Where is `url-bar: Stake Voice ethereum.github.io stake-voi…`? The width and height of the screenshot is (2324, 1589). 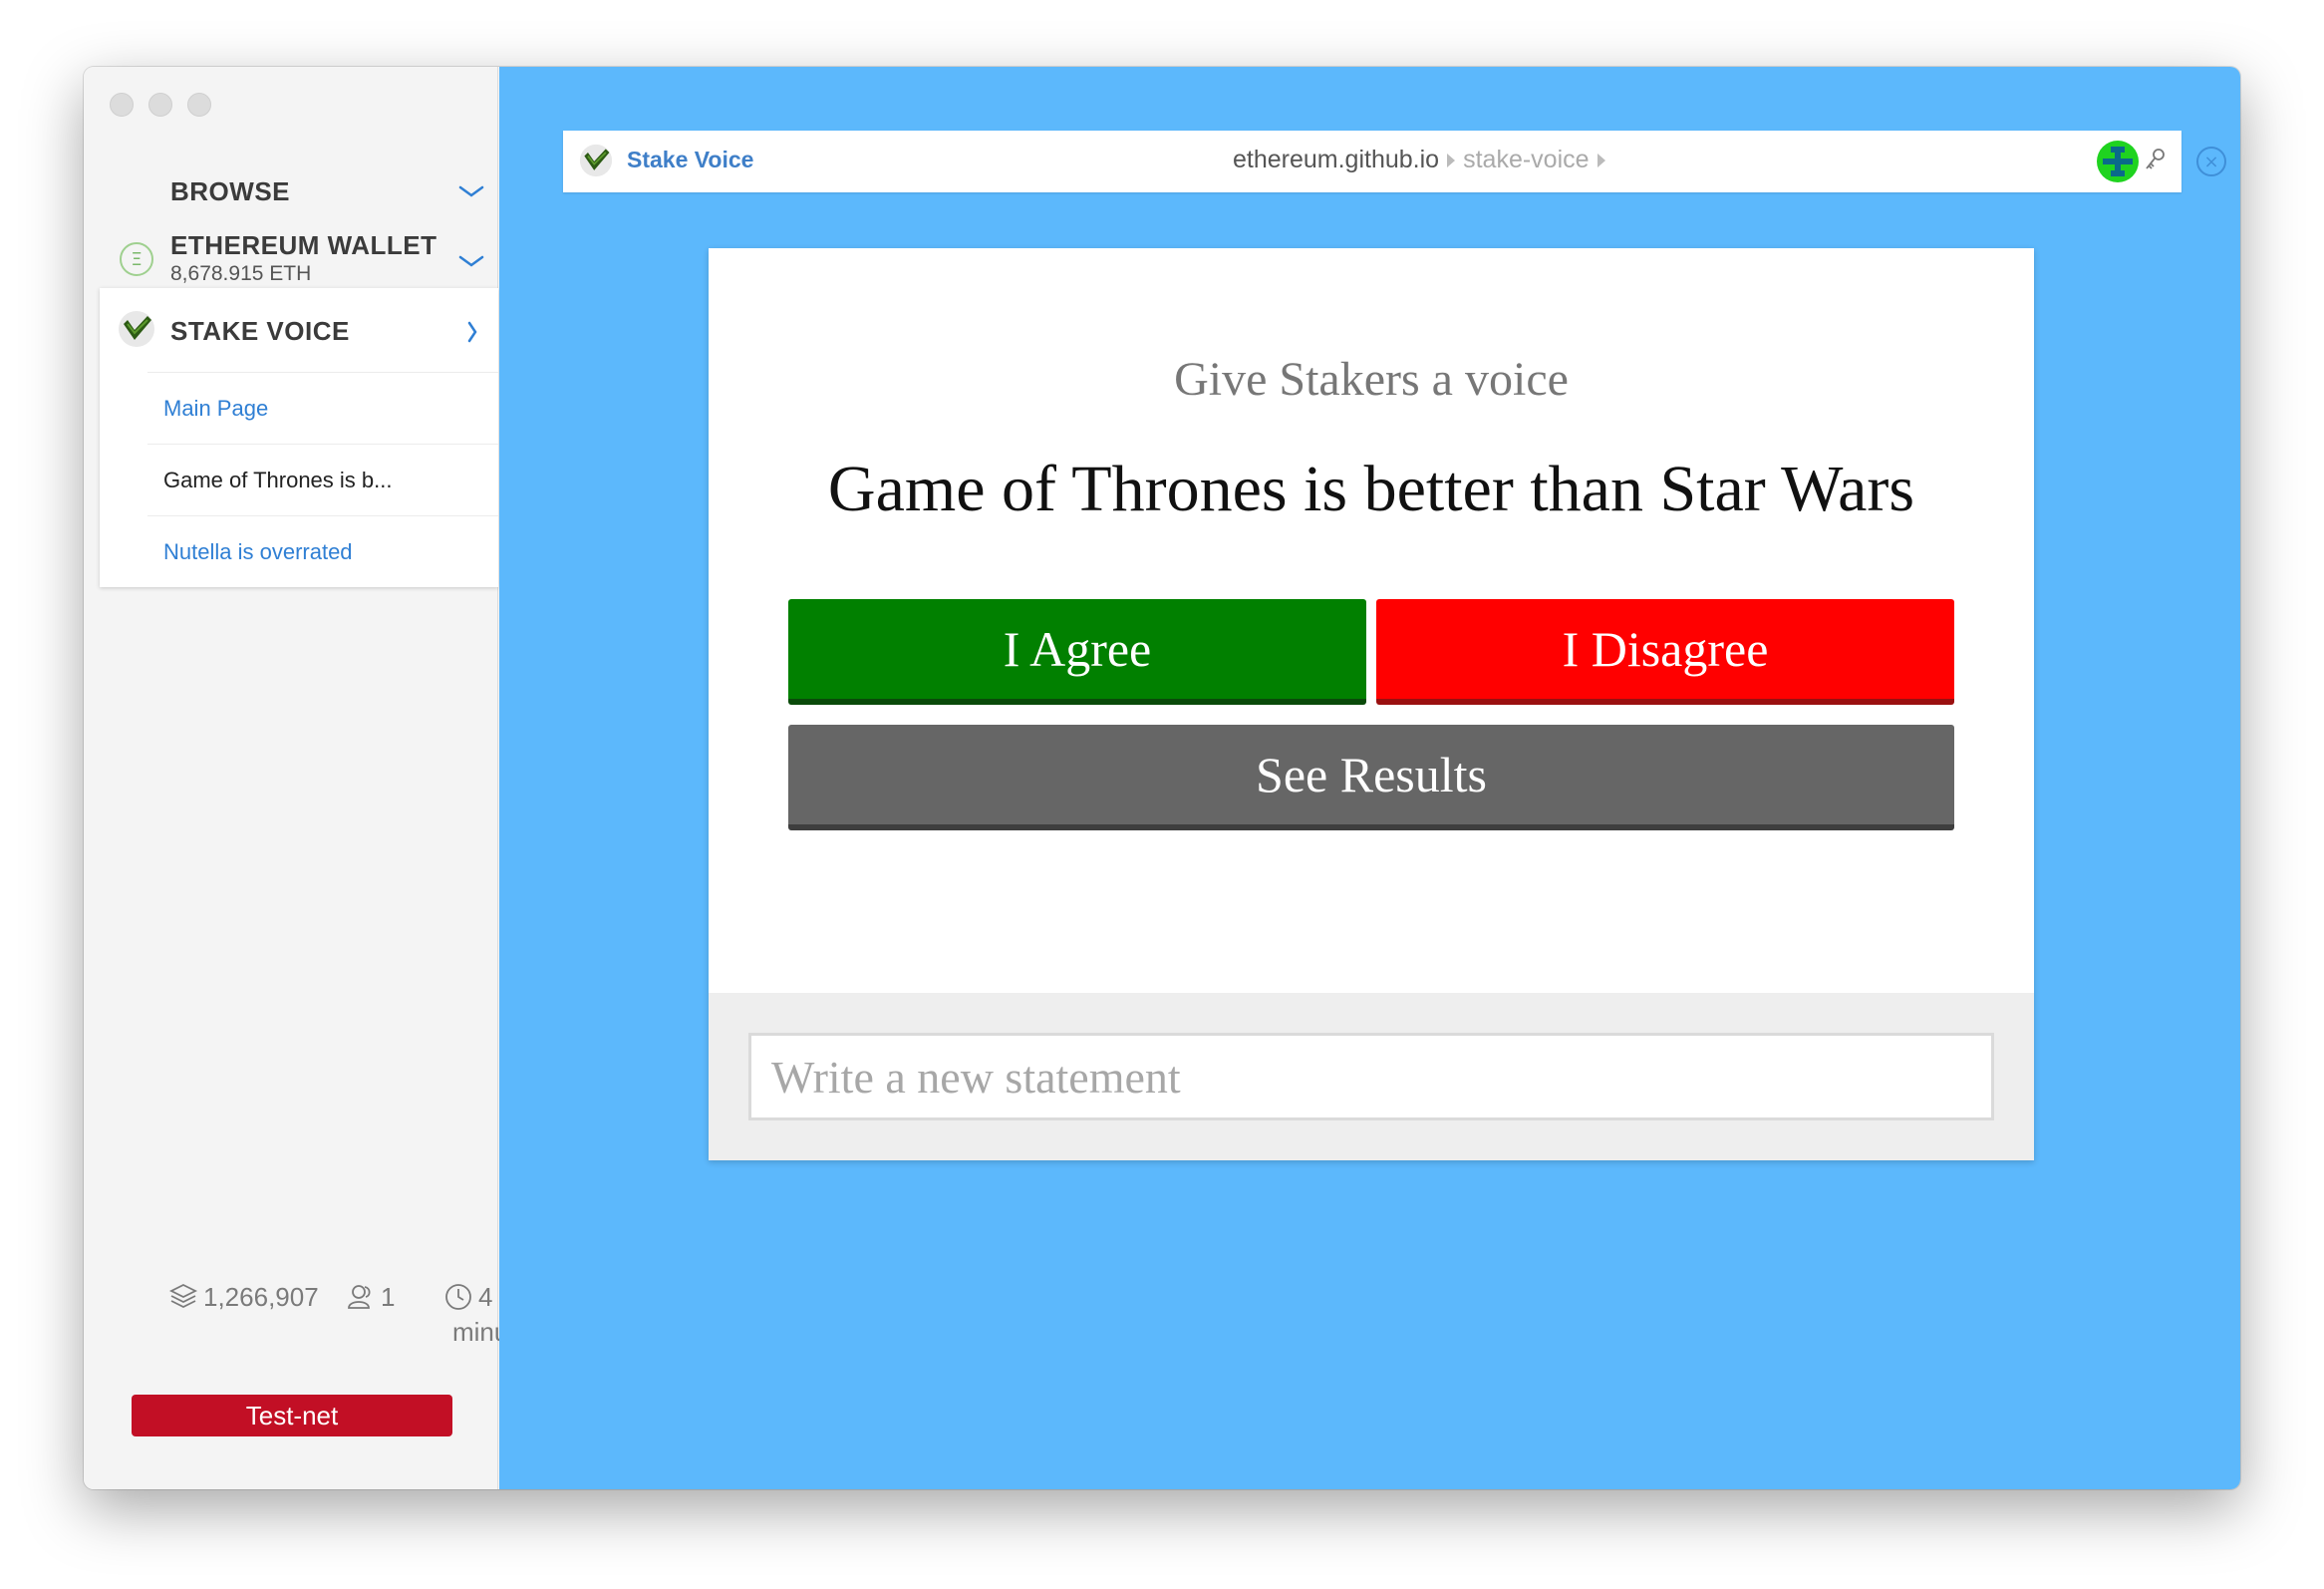
url-bar: Stake Voice ethereum.github.io stake-voi… is located at coordinates (1372, 161).